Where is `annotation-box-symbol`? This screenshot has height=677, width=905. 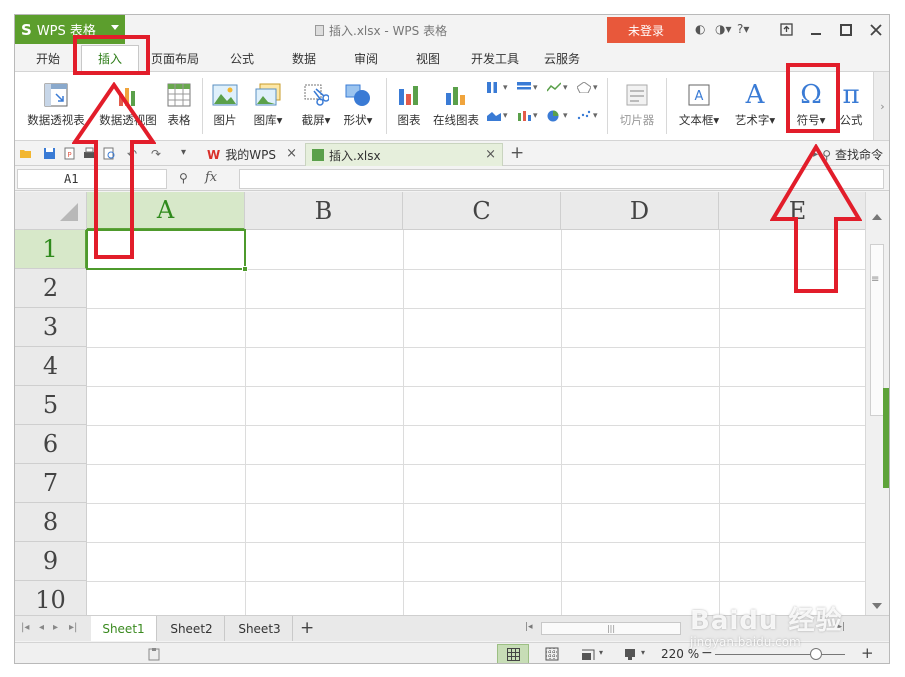
annotation-box-symbol is located at coordinates (813, 98).